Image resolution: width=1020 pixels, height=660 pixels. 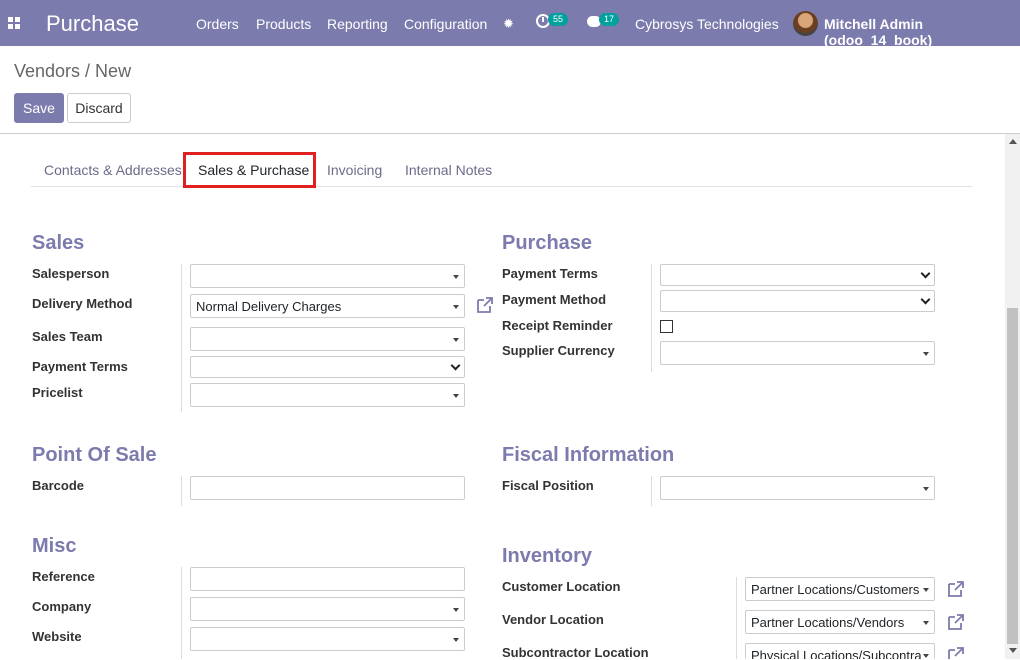 I want to click on sales-payment-terms-label: Payment Terms, so click(x=80, y=366).